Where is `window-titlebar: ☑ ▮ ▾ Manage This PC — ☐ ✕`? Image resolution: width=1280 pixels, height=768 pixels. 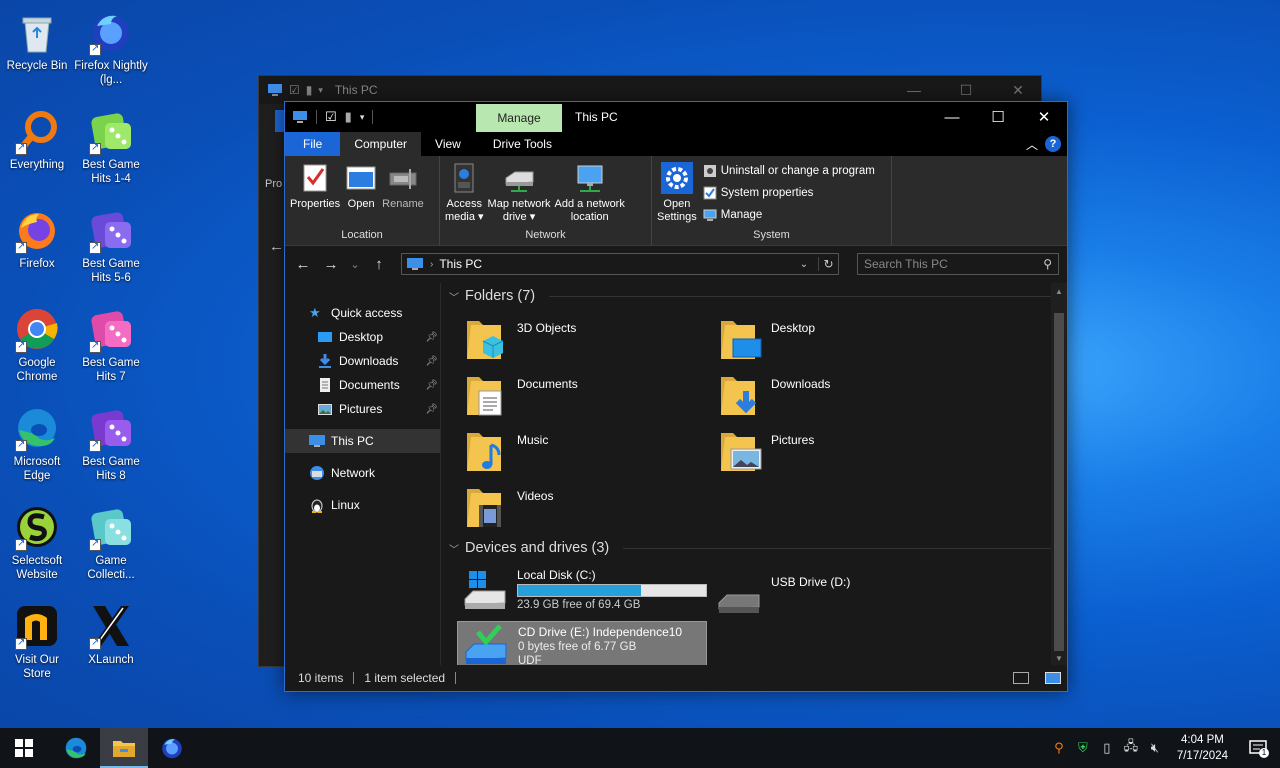 window-titlebar: ☑ ▮ ▾ Manage This PC — ☐ ✕ is located at coordinates (676, 117).